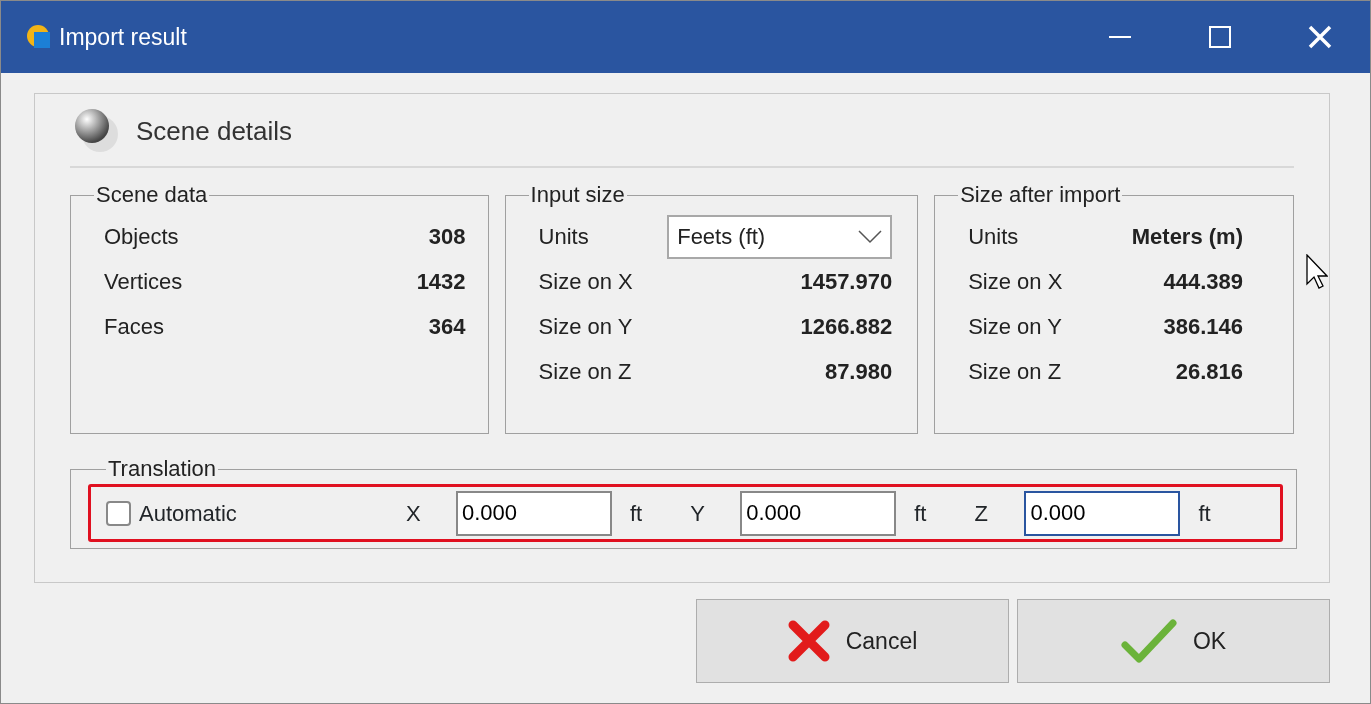 This screenshot has width=1371, height=704. Describe the element at coordinates (1220, 37) in the screenshot. I see `maximize-icon` at that location.